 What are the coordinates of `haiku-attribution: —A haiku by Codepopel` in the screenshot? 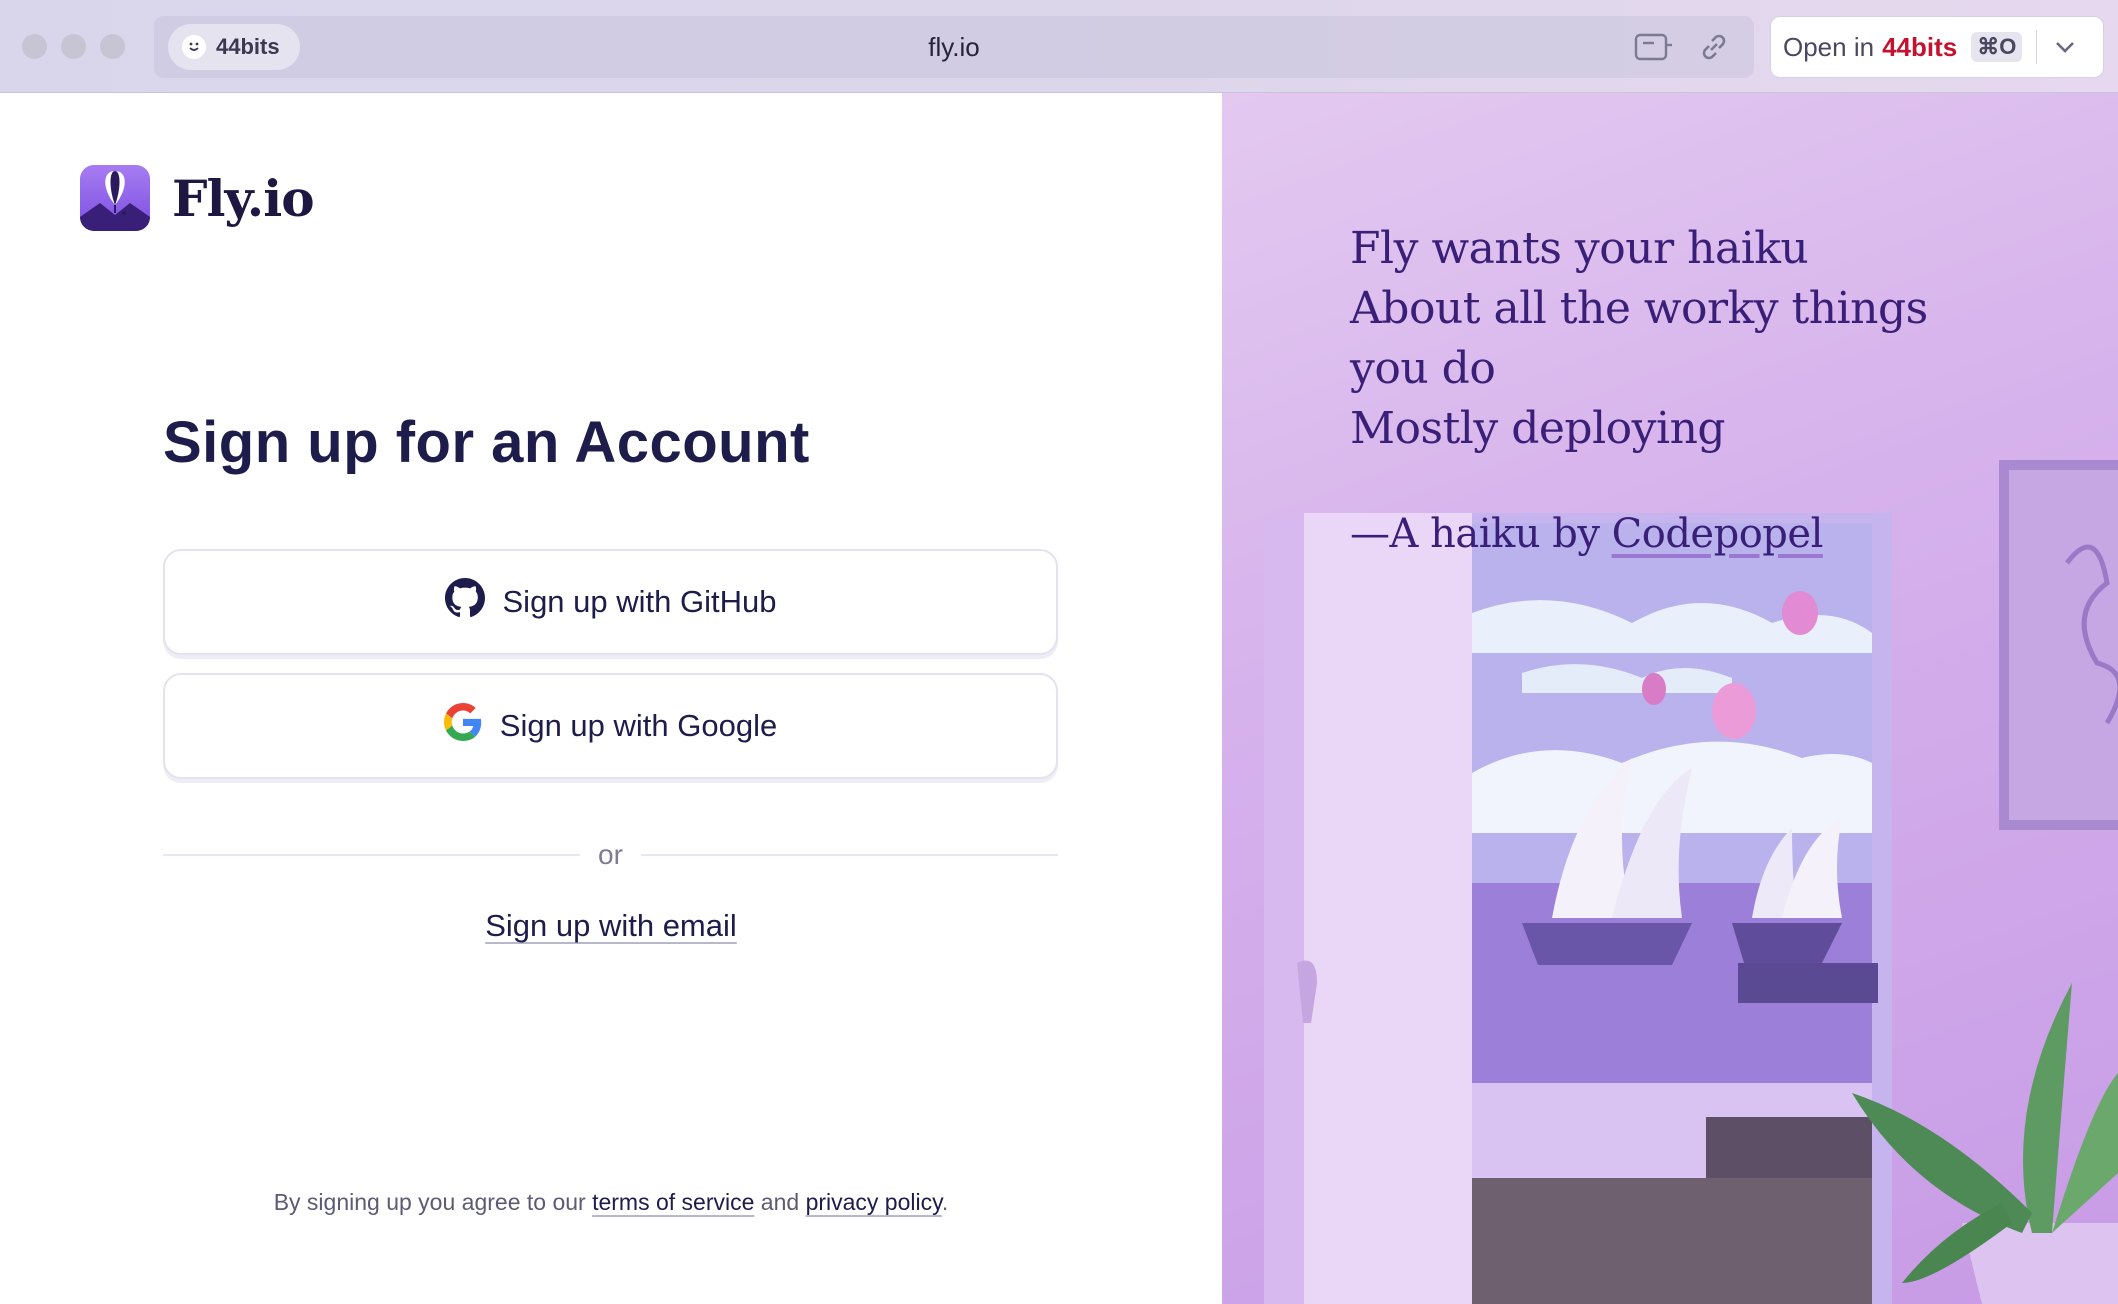 It's located at (1586, 534).